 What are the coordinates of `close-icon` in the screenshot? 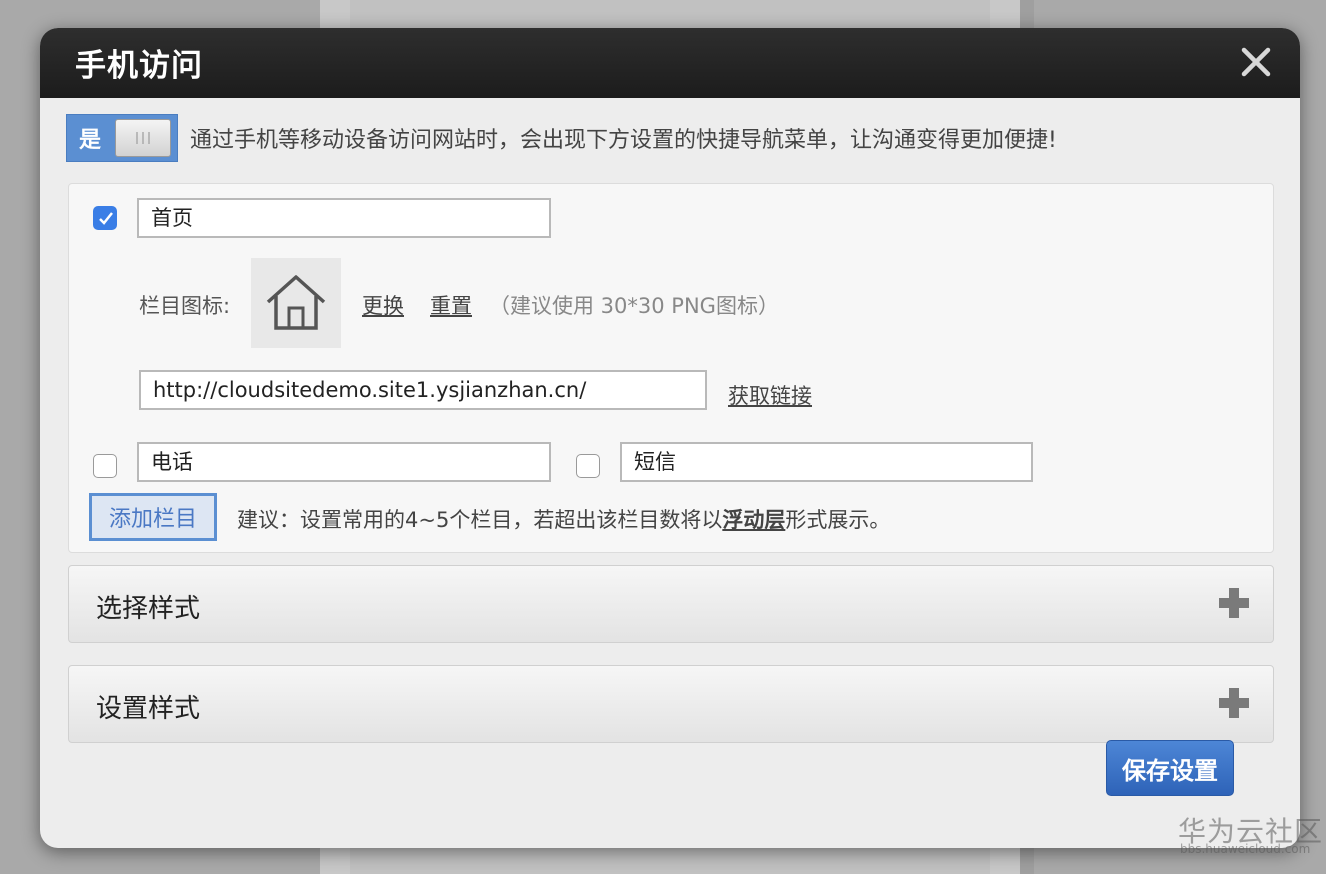 It's located at (1256, 62).